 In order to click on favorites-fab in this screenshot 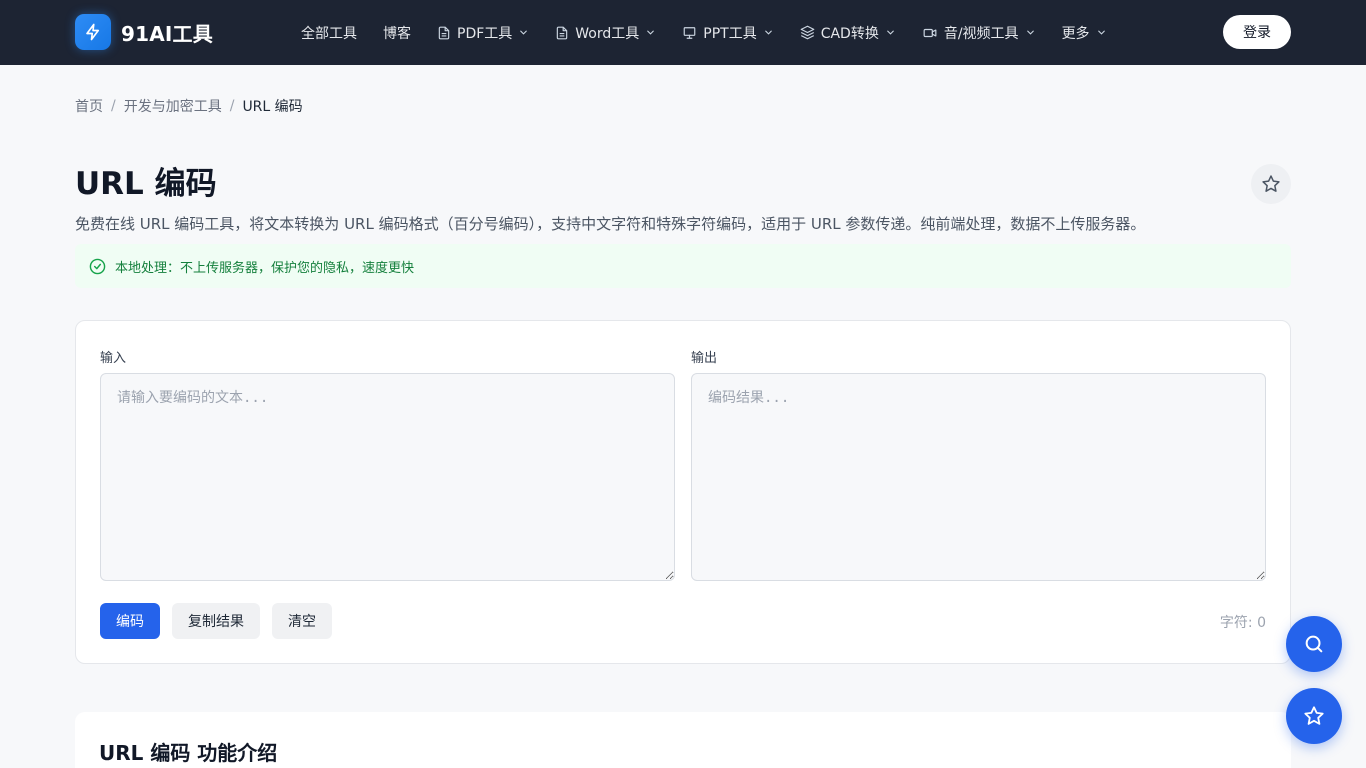, I will do `click(1314, 716)`.